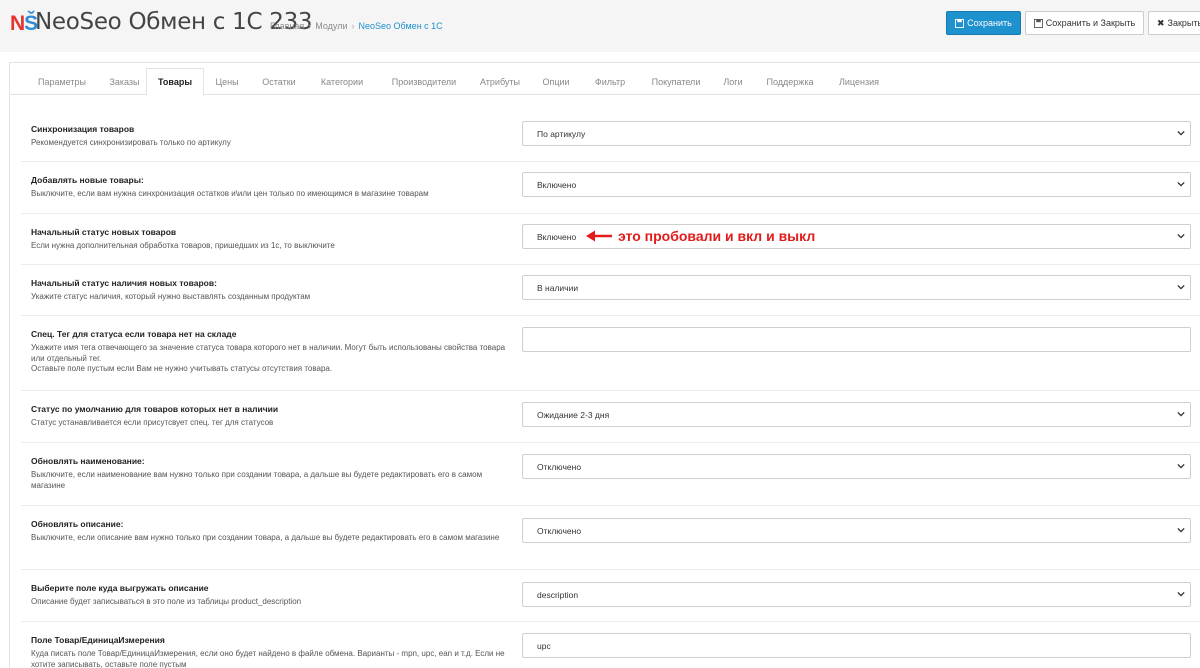 This screenshot has width=1200, height=668. What do you see at coordinates (124, 81) in the screenshot?
I see `tab-orders: Заказы` at bounding box center [124, 81].